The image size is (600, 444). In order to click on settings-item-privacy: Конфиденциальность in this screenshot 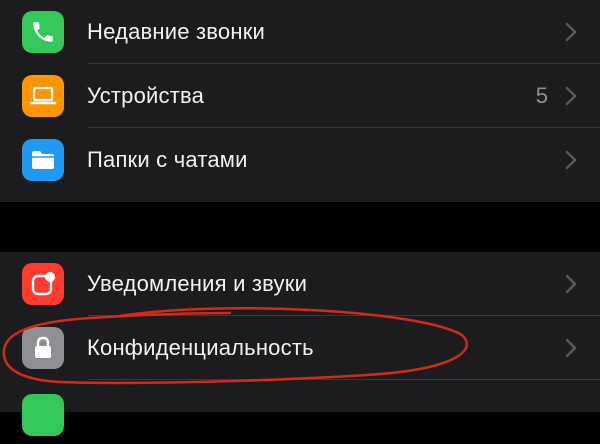, I will do `click(300, 348)`.